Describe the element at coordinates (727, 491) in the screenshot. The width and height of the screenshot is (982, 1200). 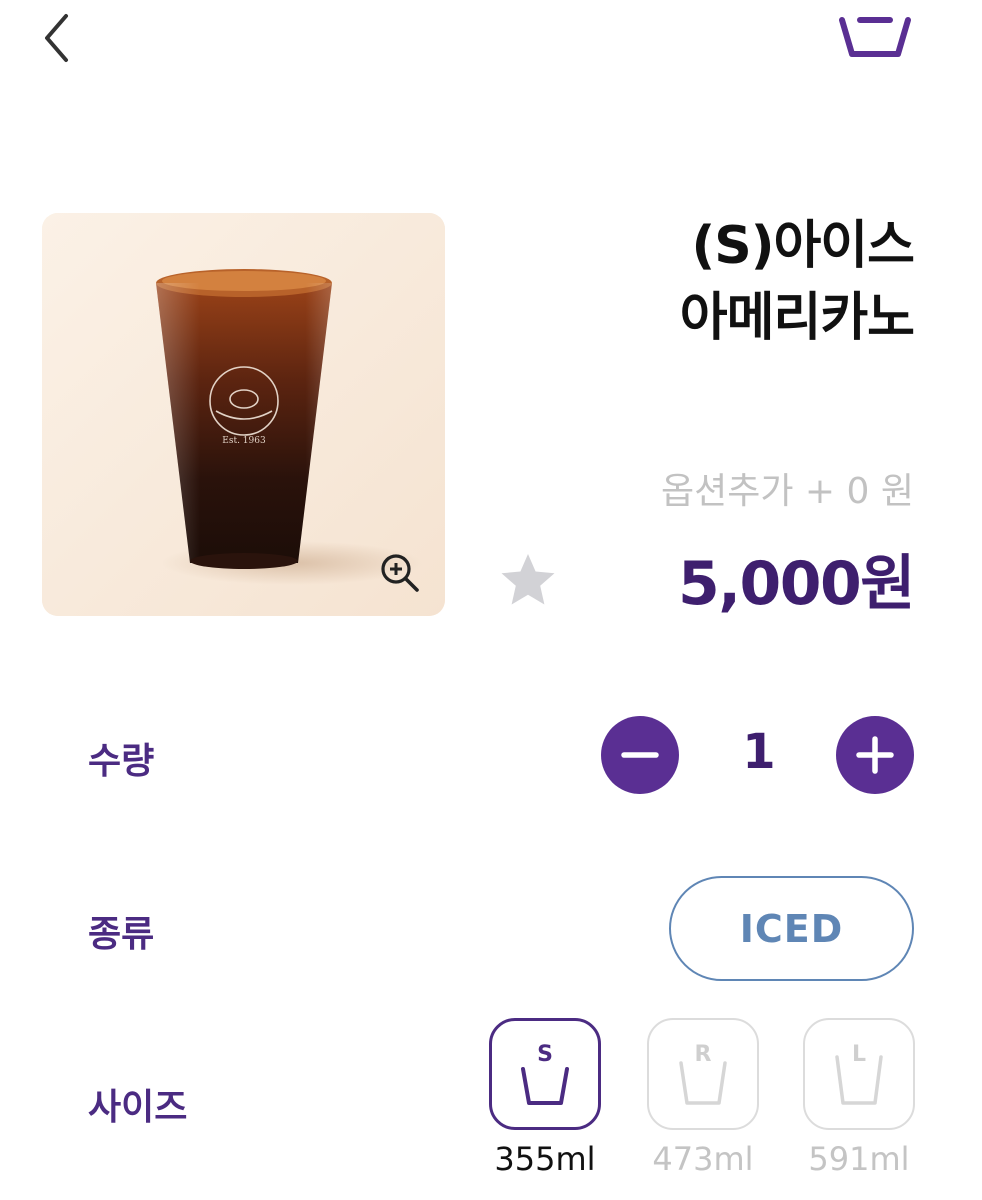
I see `option-add-label: 옵션추가` at that location.